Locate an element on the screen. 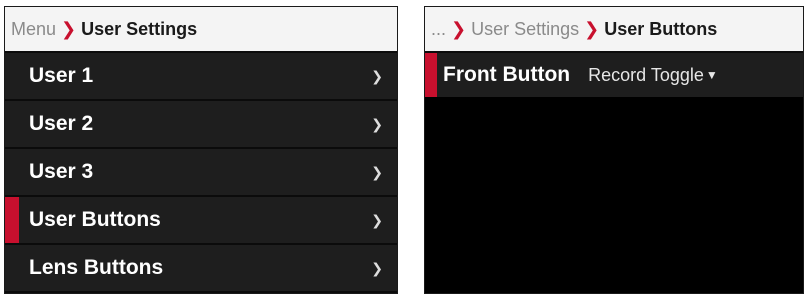  setting-row-front-button: Front Button Record Toggle ▼ is located at coordinates (614, 75).